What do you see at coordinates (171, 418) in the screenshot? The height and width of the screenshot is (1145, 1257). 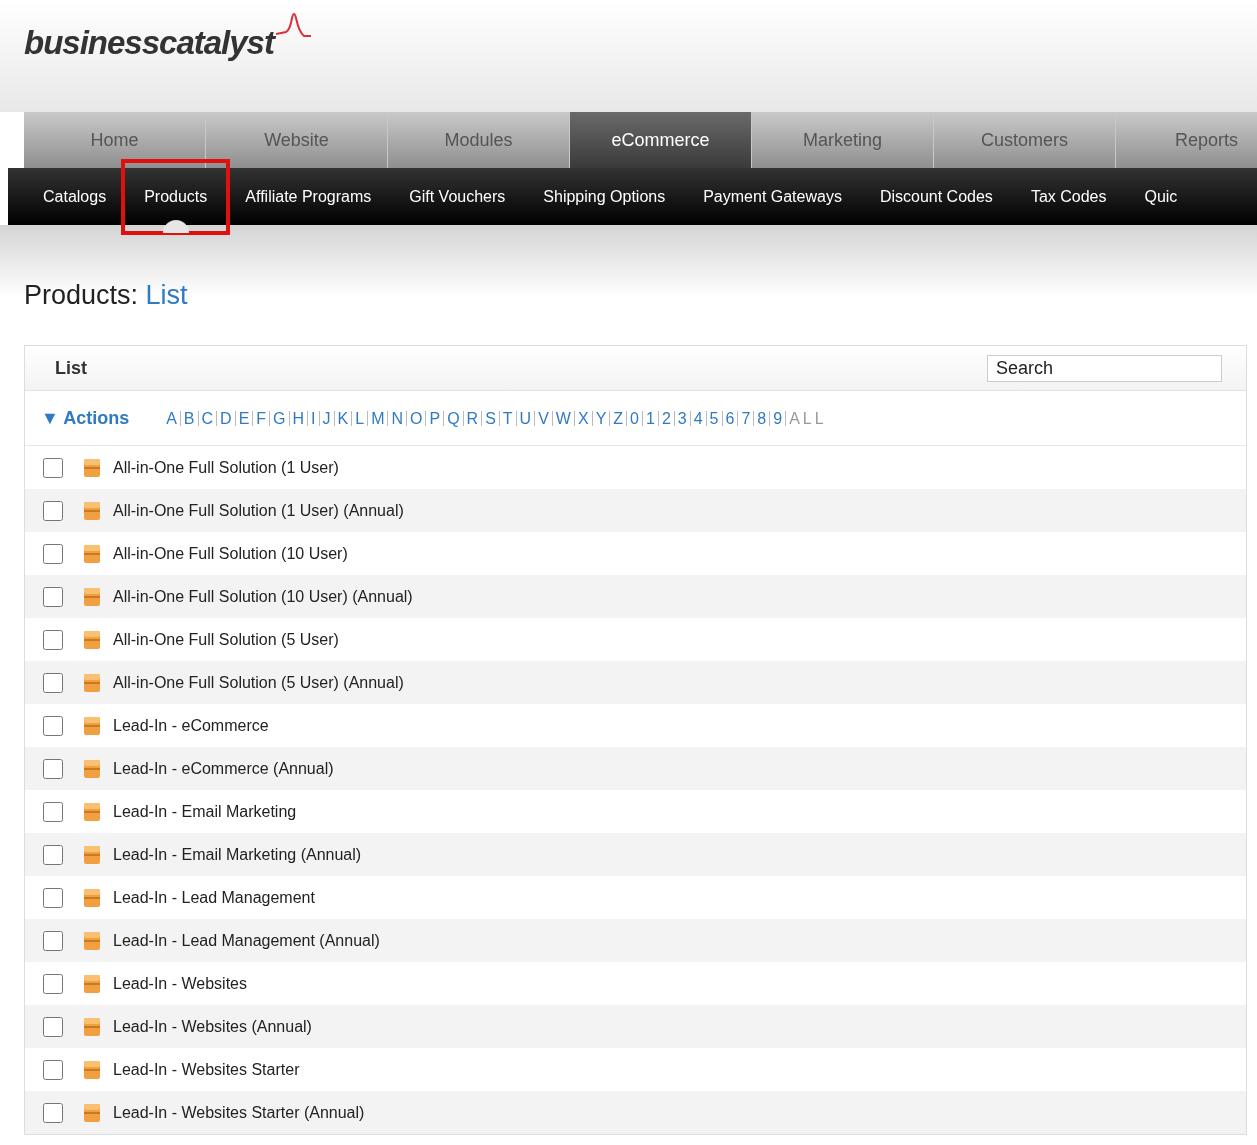 I see `letter-link: A` at bounding box center [171, 418].